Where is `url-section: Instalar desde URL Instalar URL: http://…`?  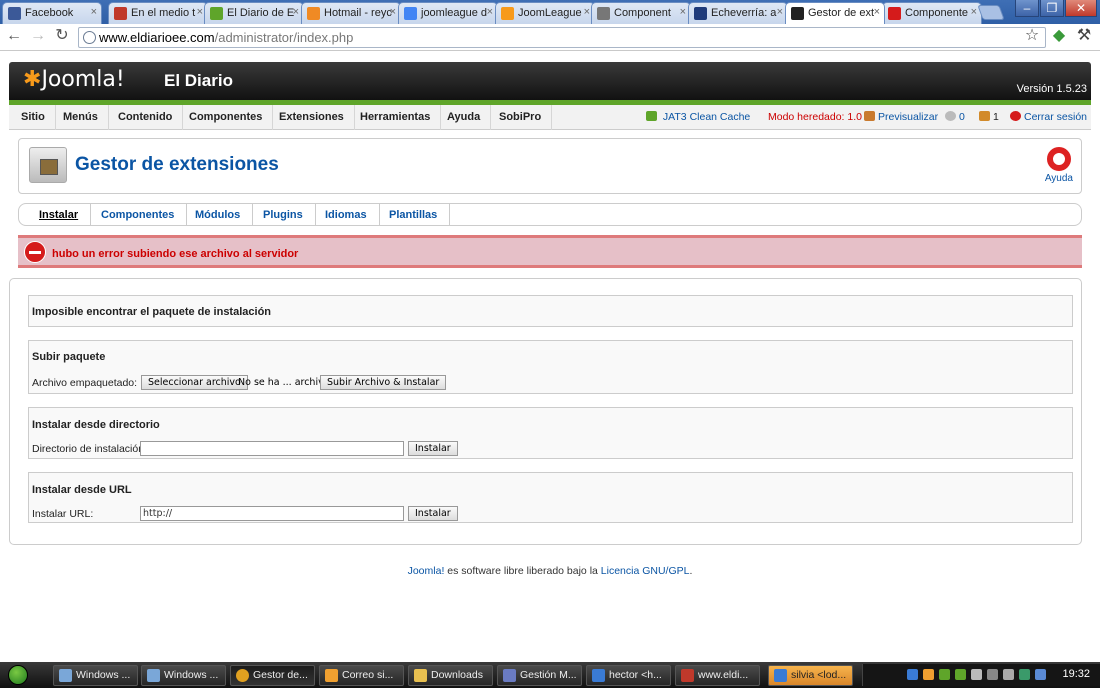
url-section: Instalar desde URL Instalar URL: http://… is located at coordinates (550, 497).